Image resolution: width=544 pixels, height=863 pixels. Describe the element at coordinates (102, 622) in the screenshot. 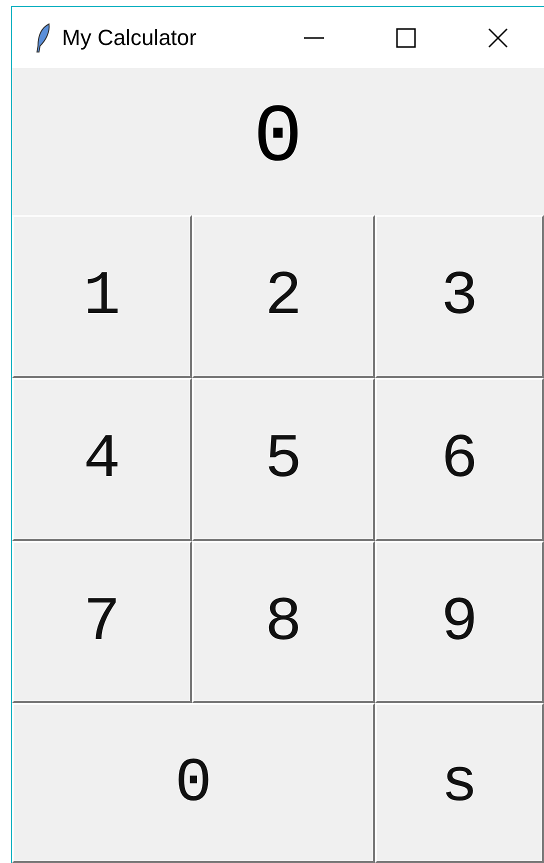

I see `calculator-key: 7` at that location.